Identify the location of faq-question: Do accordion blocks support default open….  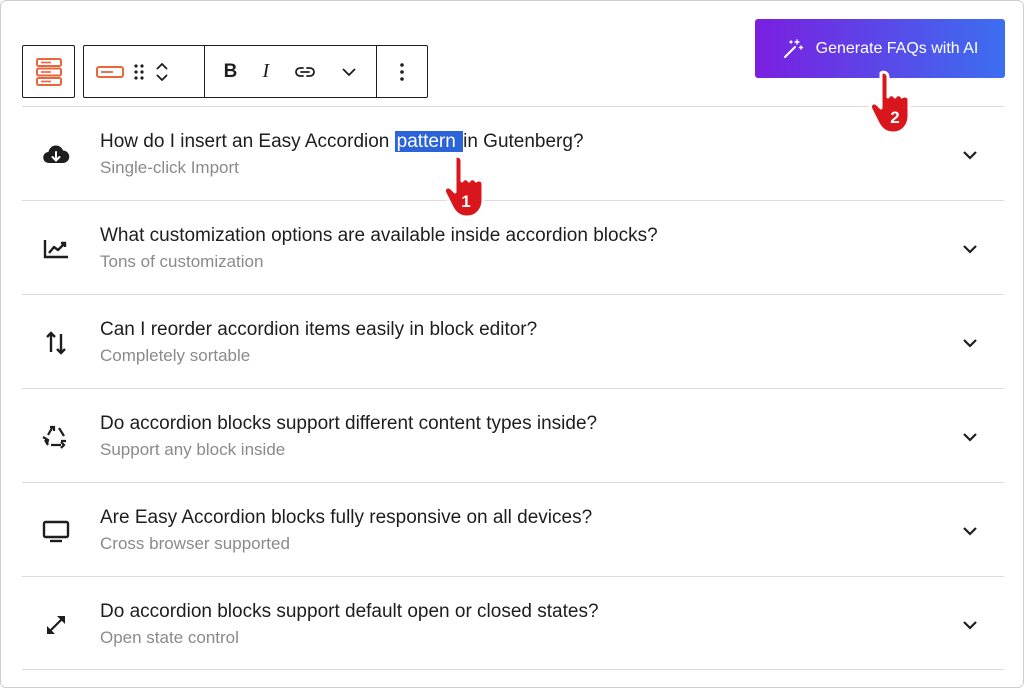
(349, 612).